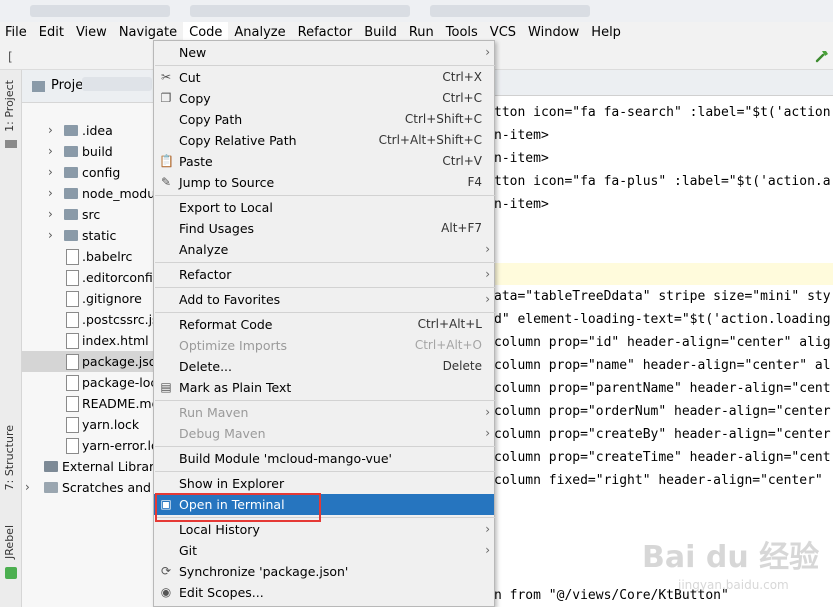  What do you see at coordinates (324, 324) in the screenshot?
I see `ctx-item-reformat-code: Reformat Code Ctrl+Alt+L` at bounding box center [324, 324].